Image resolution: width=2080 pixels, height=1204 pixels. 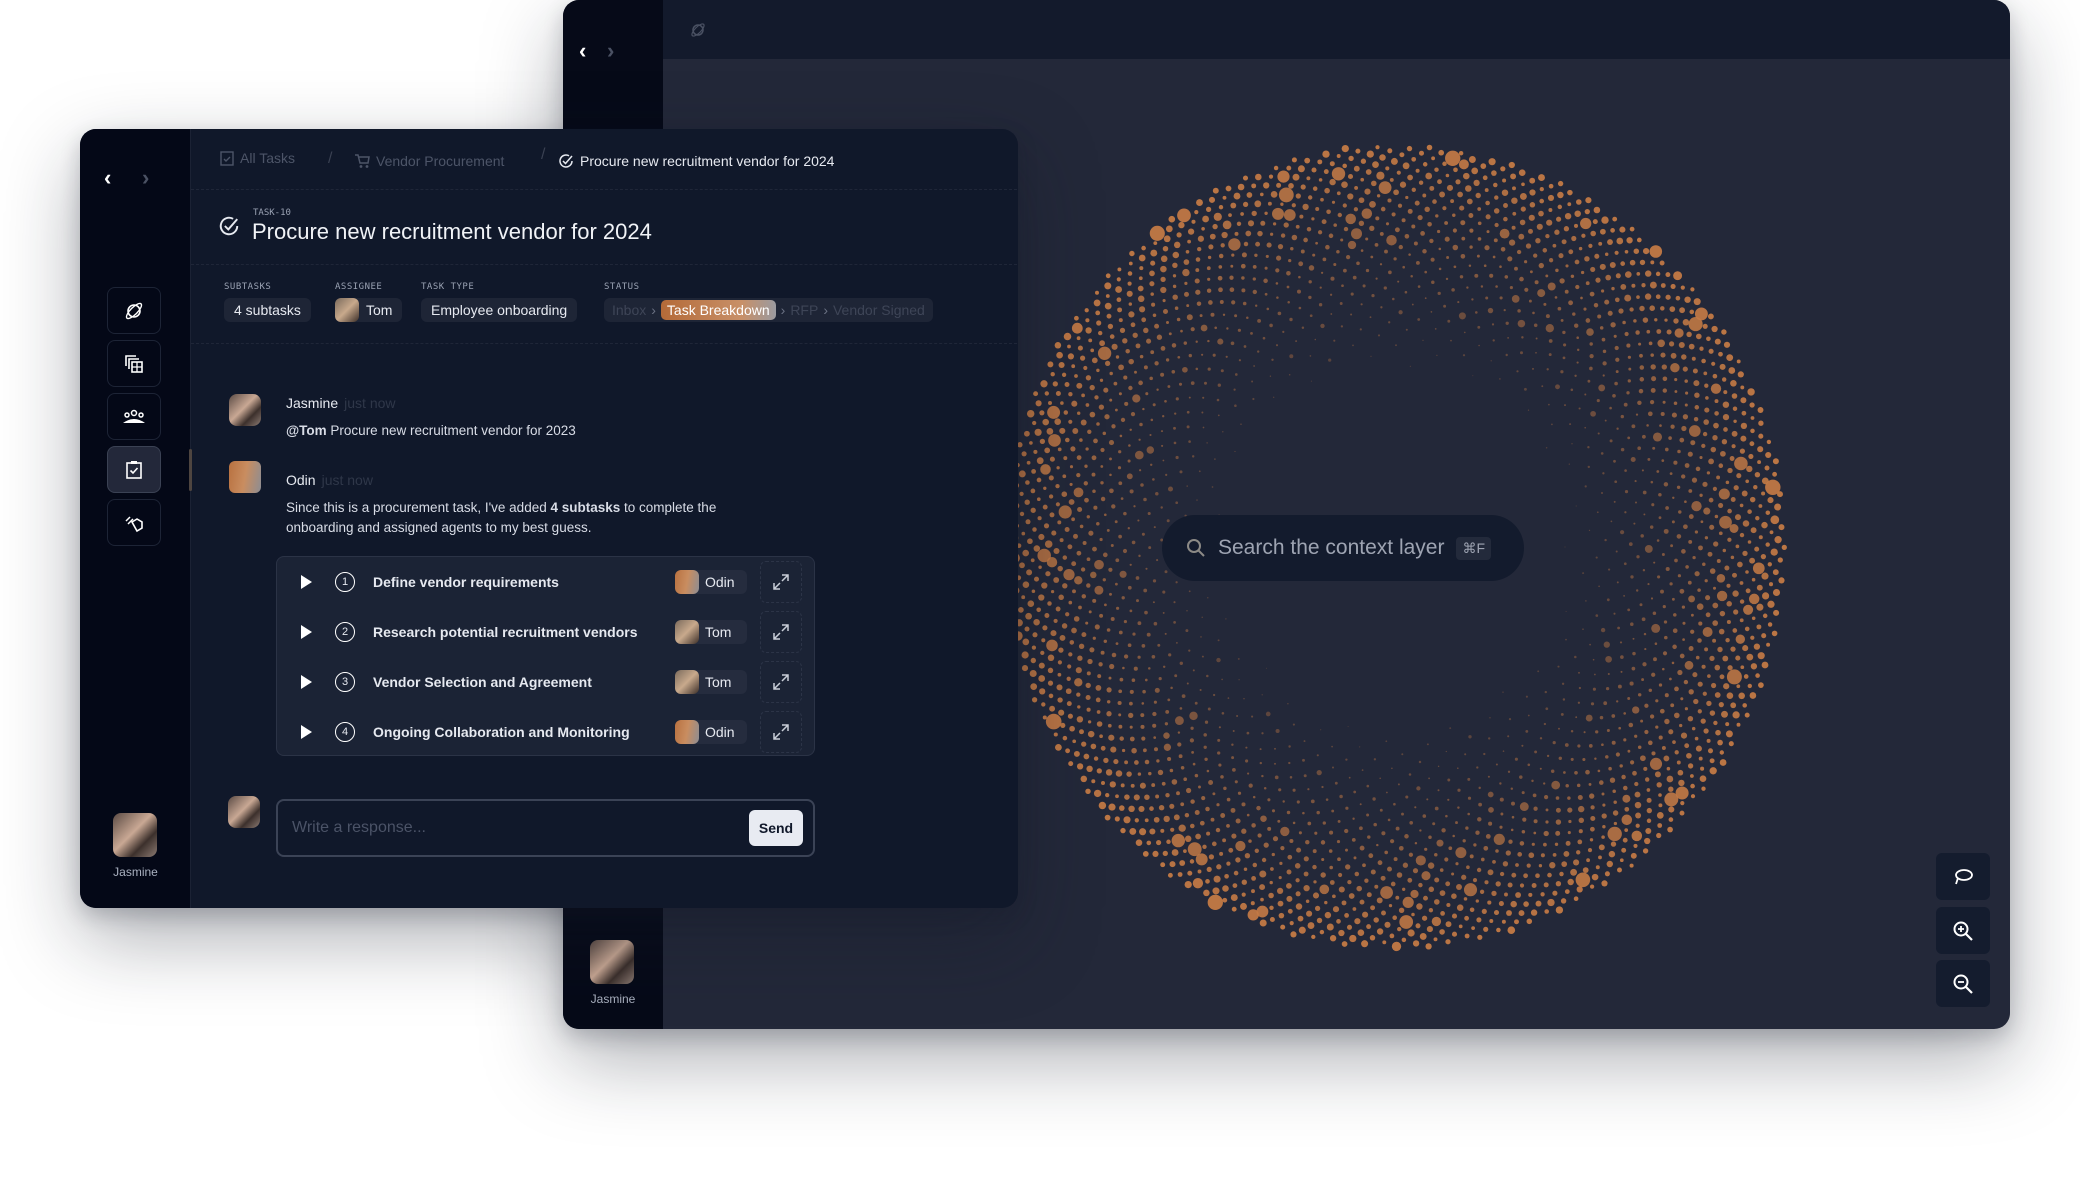 What do you see at coordinates (781, 632) in the screenshot?
I see `open-subtask-button` at bounding box center [781, 632].